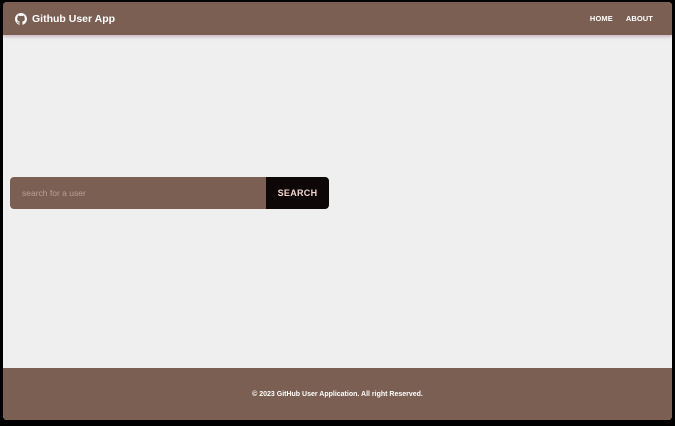 The width and height of the screenshot is (675, 426). What do you see at coordinates (138, 193) in the screenshot?
I see `search-input` at bounding box center [138, 193].